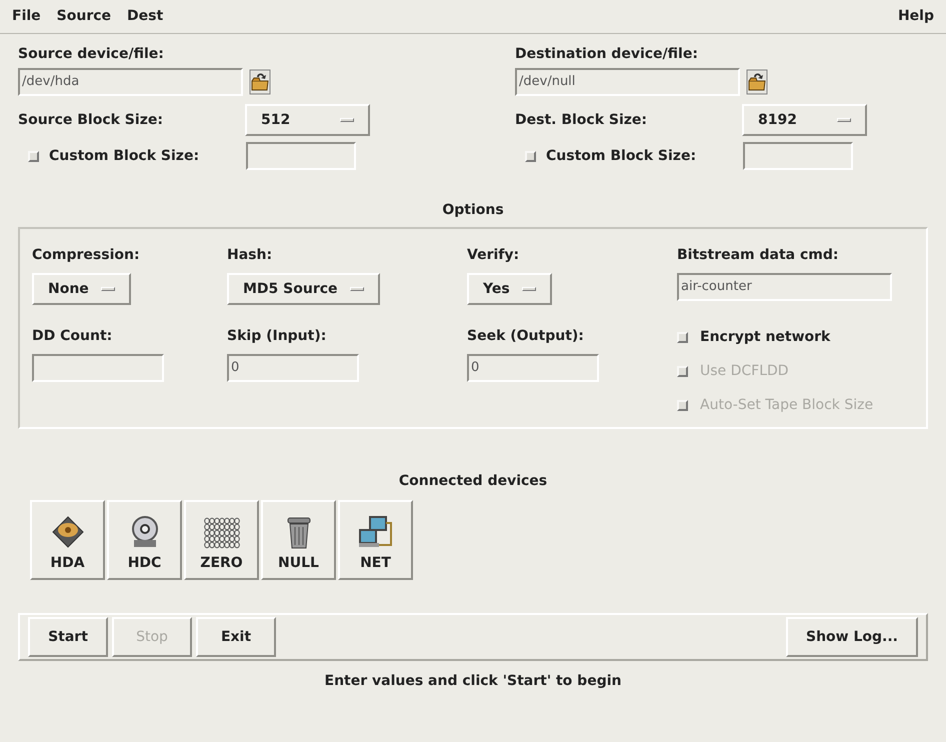 This screenshot has height=742, width=946. What do you see at coordinates (221, 533) in the screenshot?
I see `dot-grid-icon` at bounding box center [221, 533].